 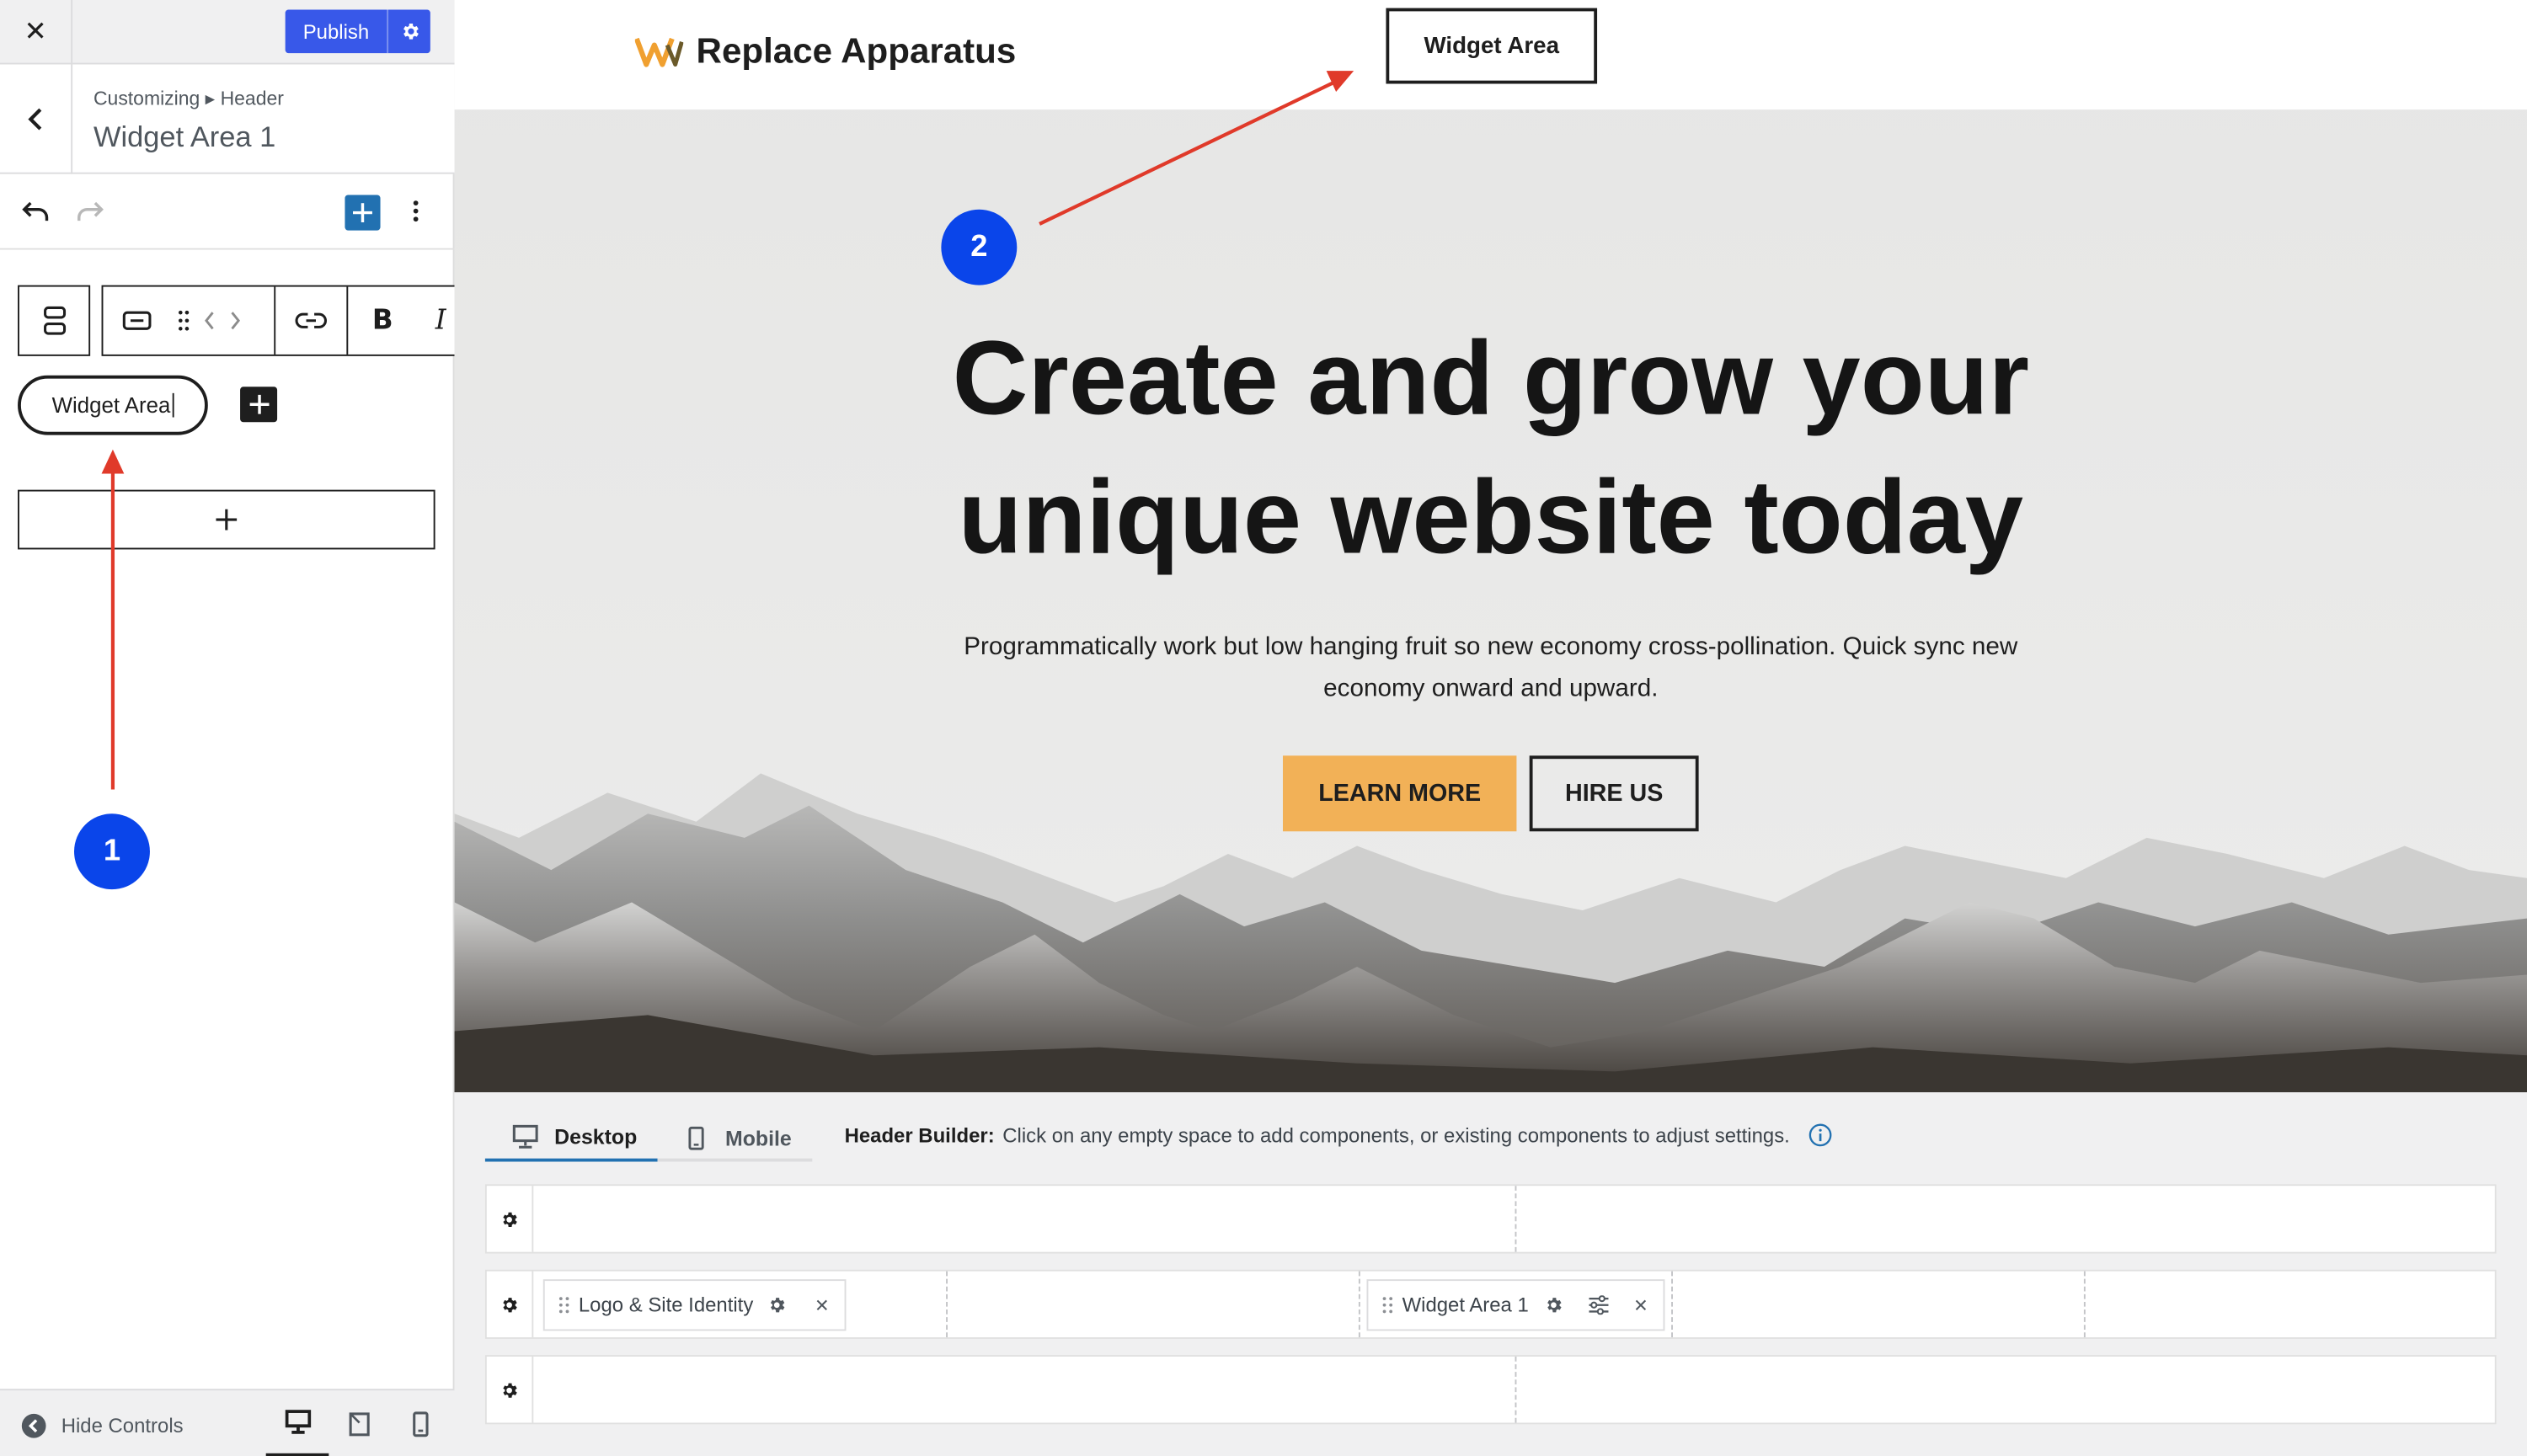 What do you see at coordinates (173, 405) in the screenshot?
I see `text-cursor` at bounding box center [173, 405].